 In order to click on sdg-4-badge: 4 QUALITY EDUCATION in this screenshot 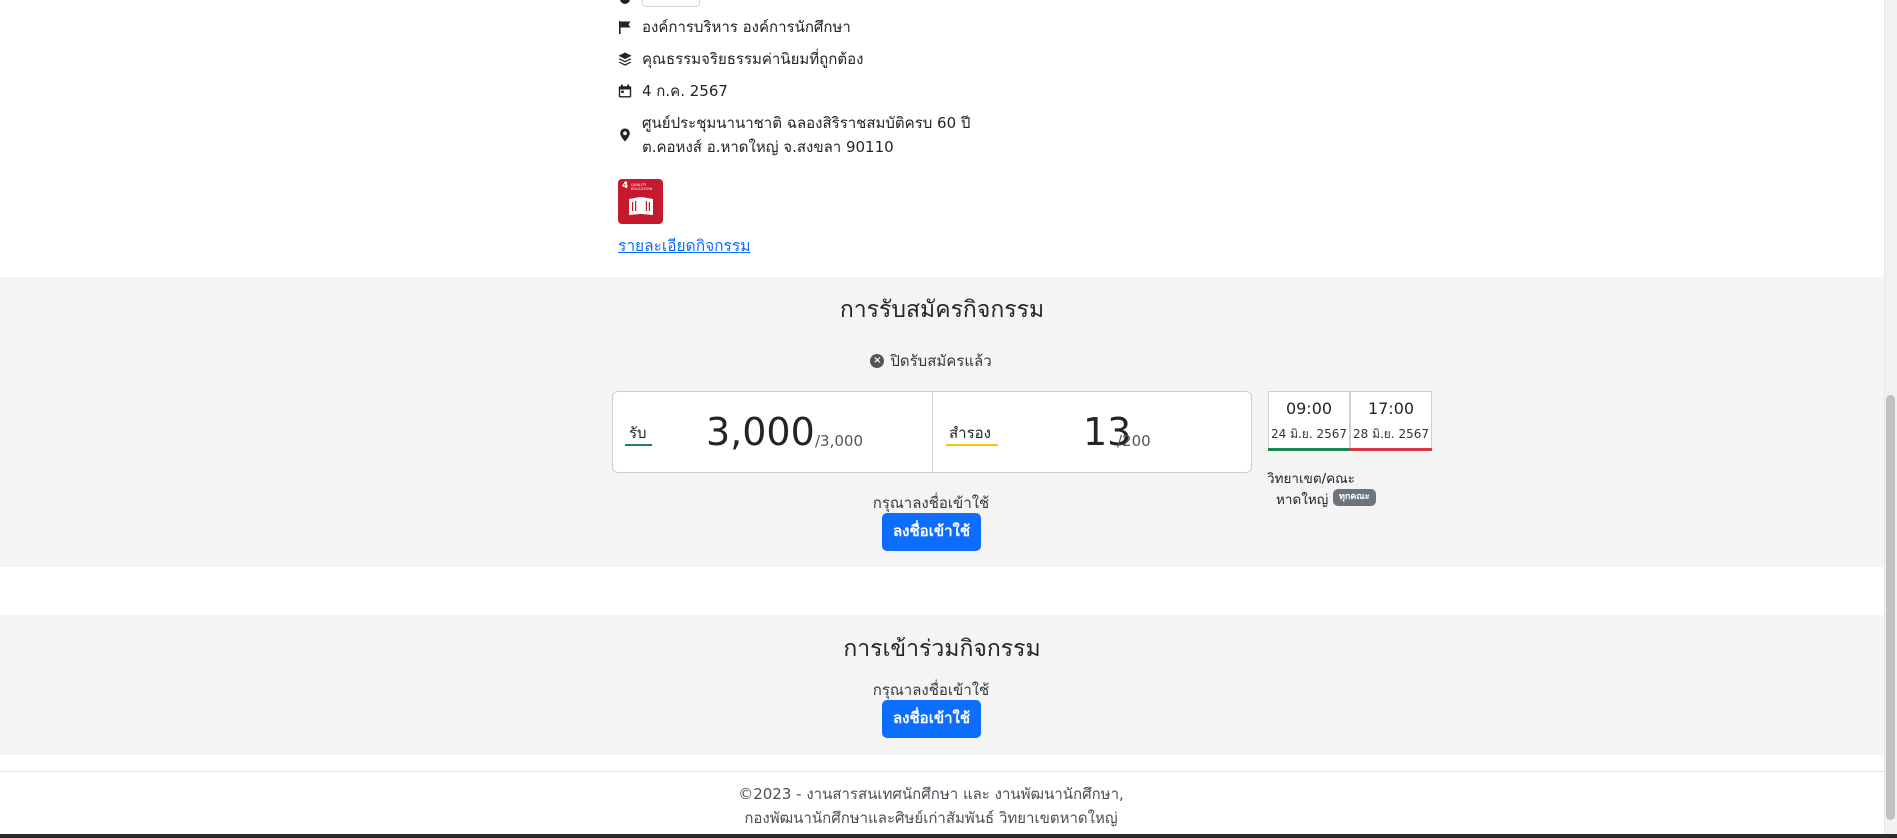, I will do `click(640, 201)`.